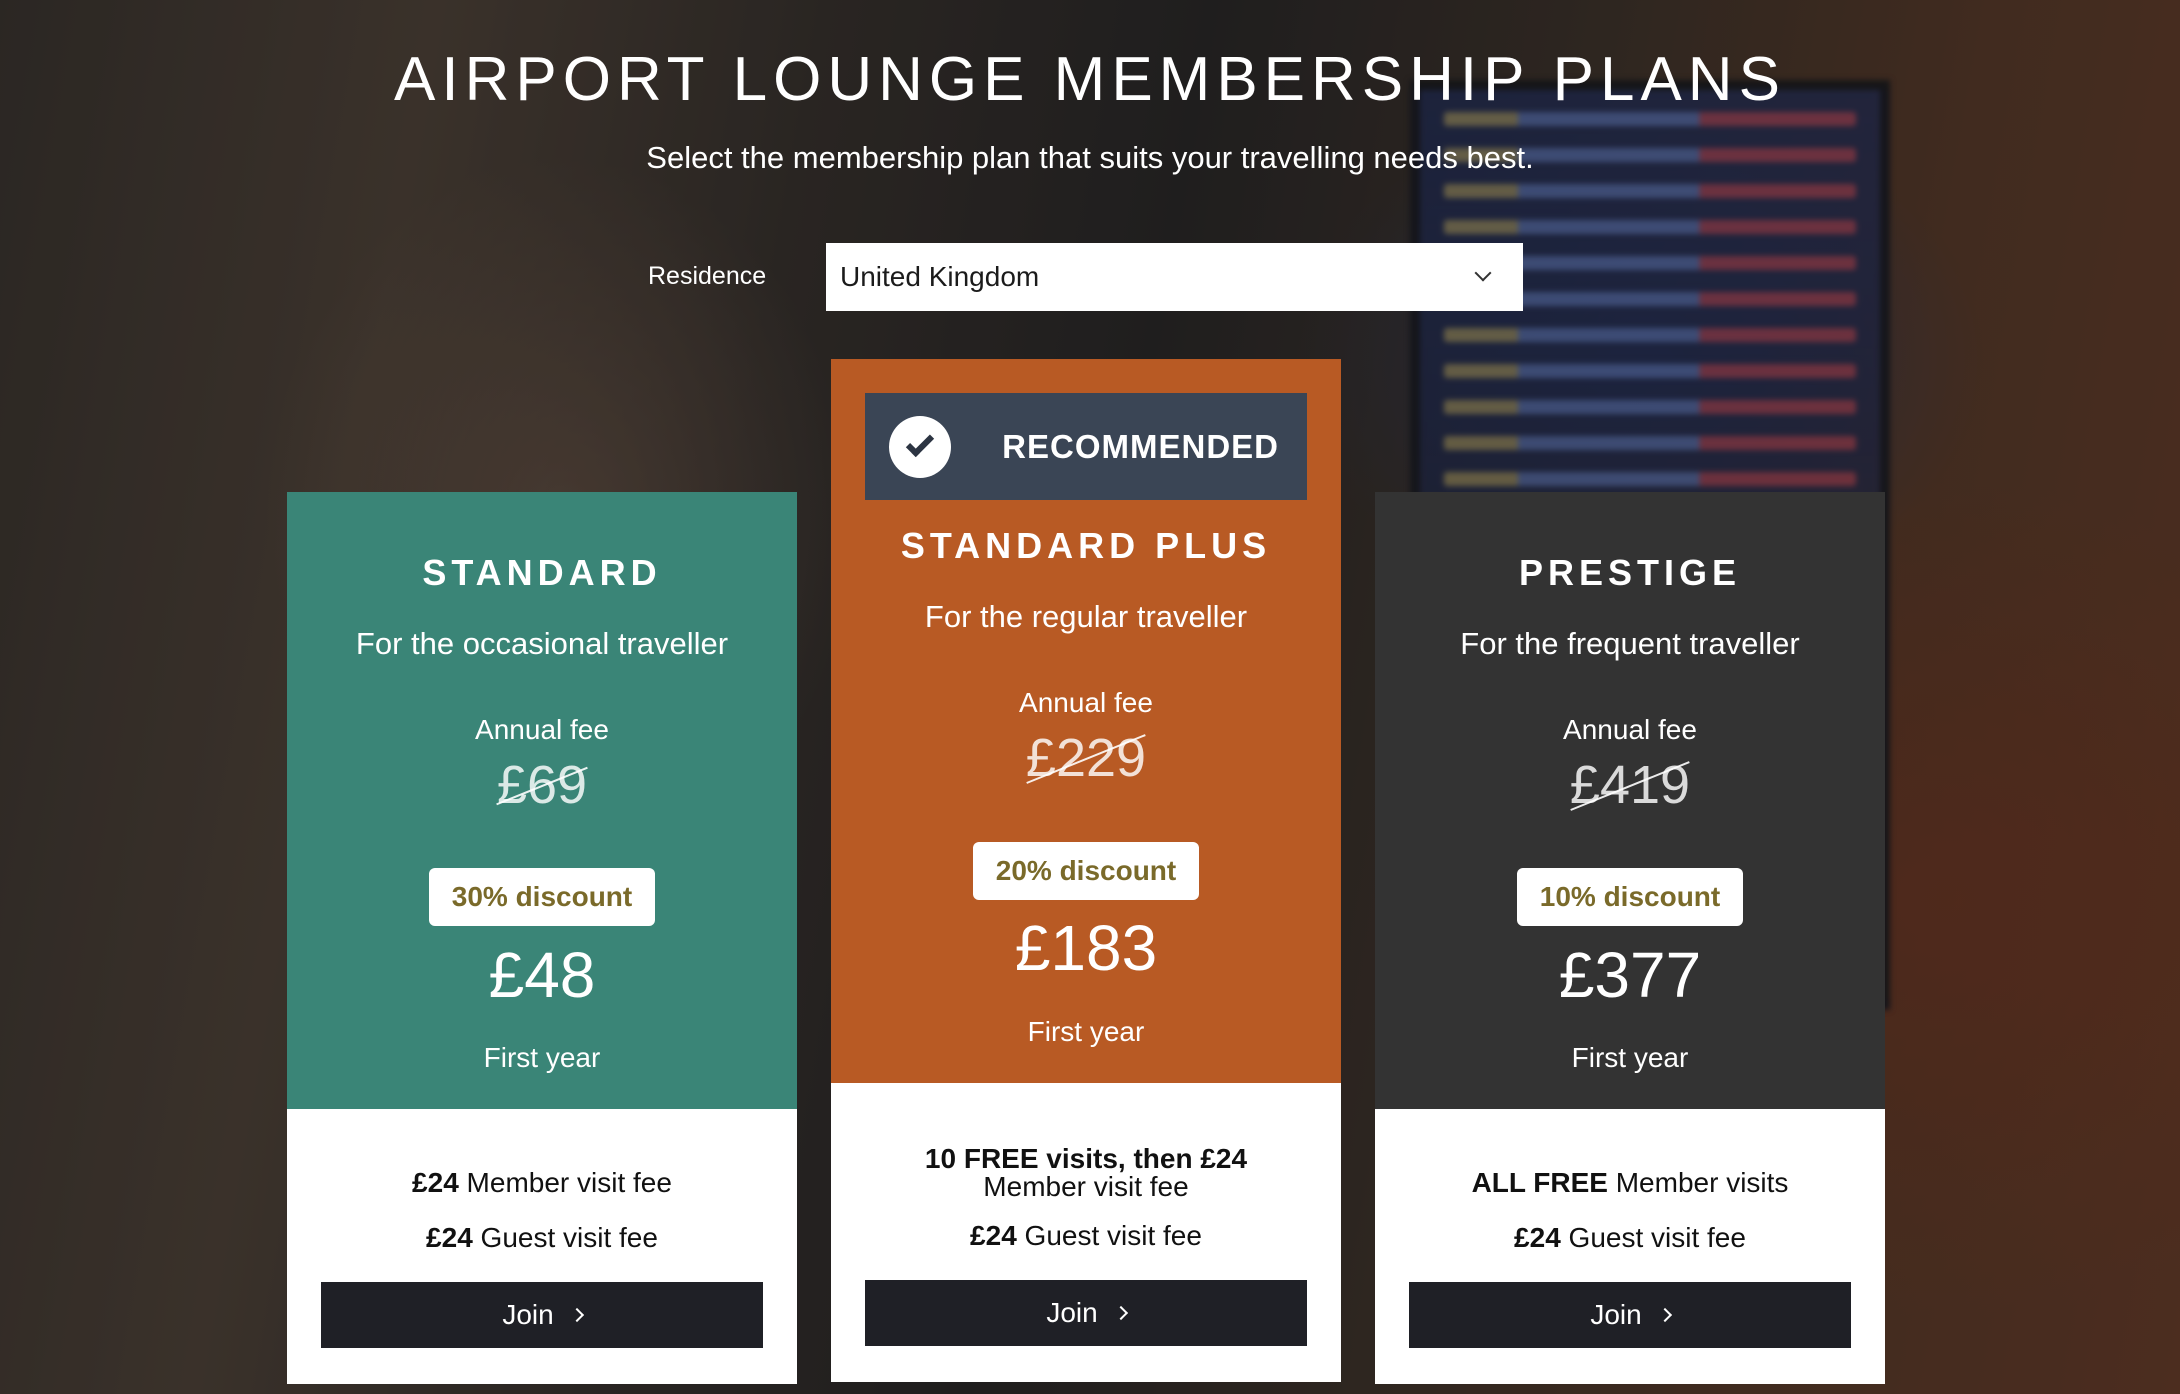  What do you see at coordinates (1630, 785) in the screenshot?
I see `original-price: £419` at bounding box center [1630, 785].